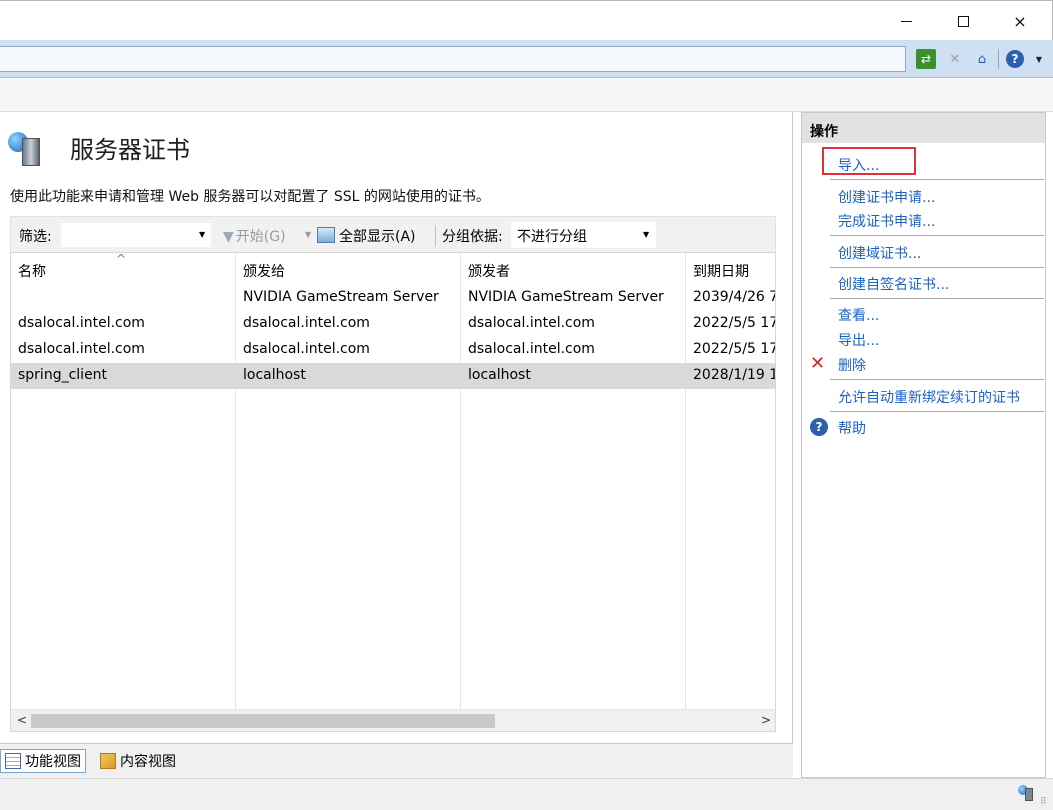  I want to click on filter-input, so click(136, 235).